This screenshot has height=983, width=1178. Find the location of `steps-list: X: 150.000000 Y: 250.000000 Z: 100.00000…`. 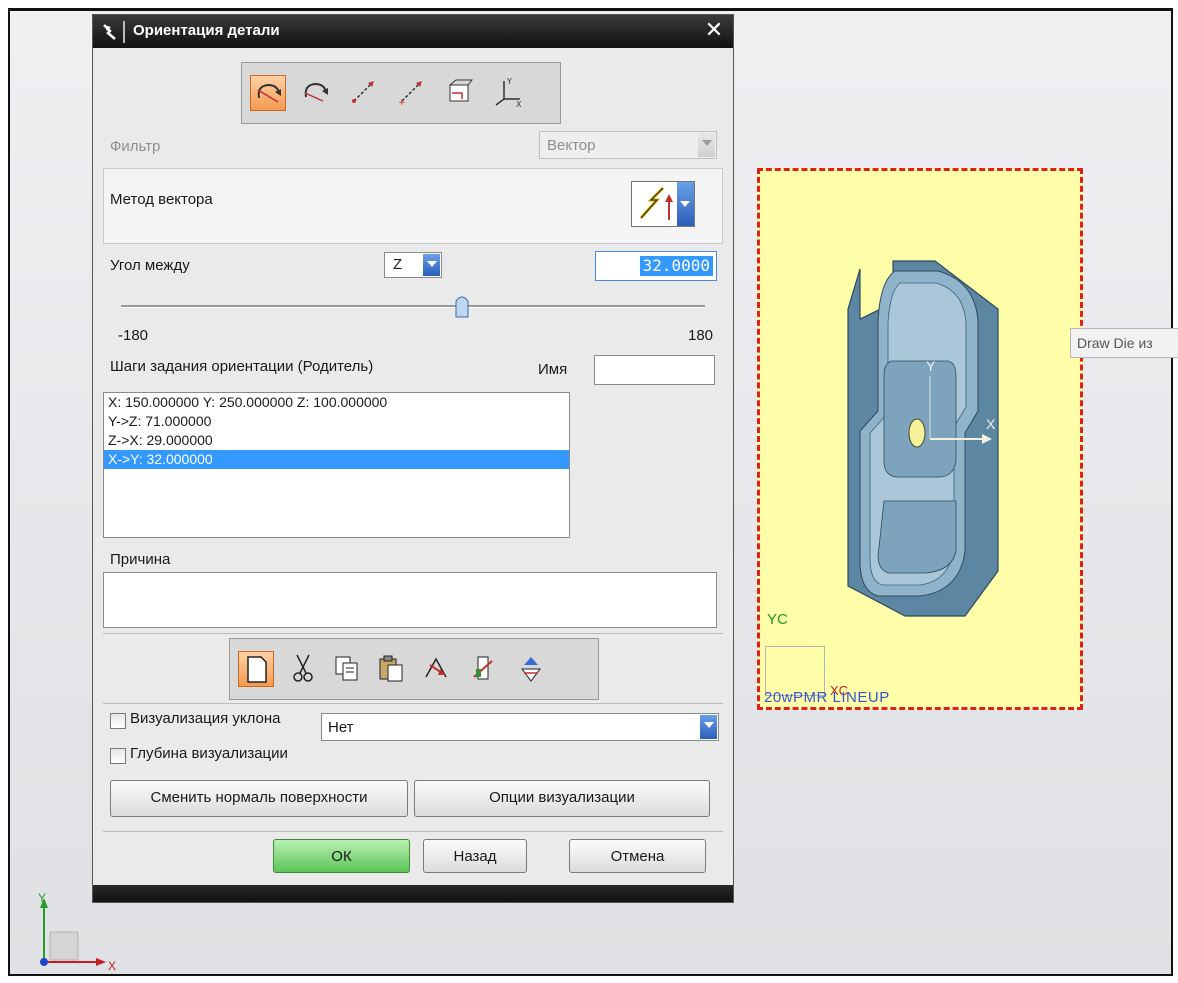

steps-list: X: 150.000000 Y: 250.000000 Z: 100.00000… is located at coordinates (336, 465).